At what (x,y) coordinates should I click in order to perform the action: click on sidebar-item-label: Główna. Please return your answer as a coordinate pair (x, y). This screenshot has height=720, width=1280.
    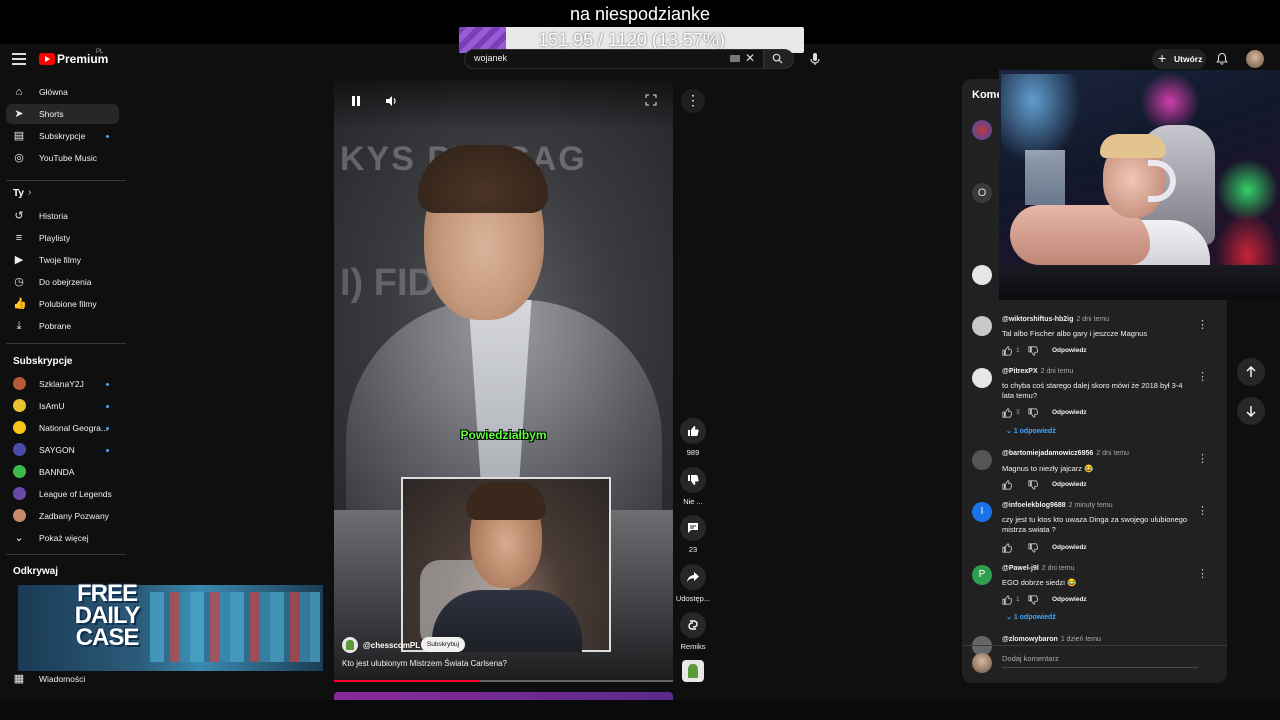
    Looking at the image, I should click on (53, 92).